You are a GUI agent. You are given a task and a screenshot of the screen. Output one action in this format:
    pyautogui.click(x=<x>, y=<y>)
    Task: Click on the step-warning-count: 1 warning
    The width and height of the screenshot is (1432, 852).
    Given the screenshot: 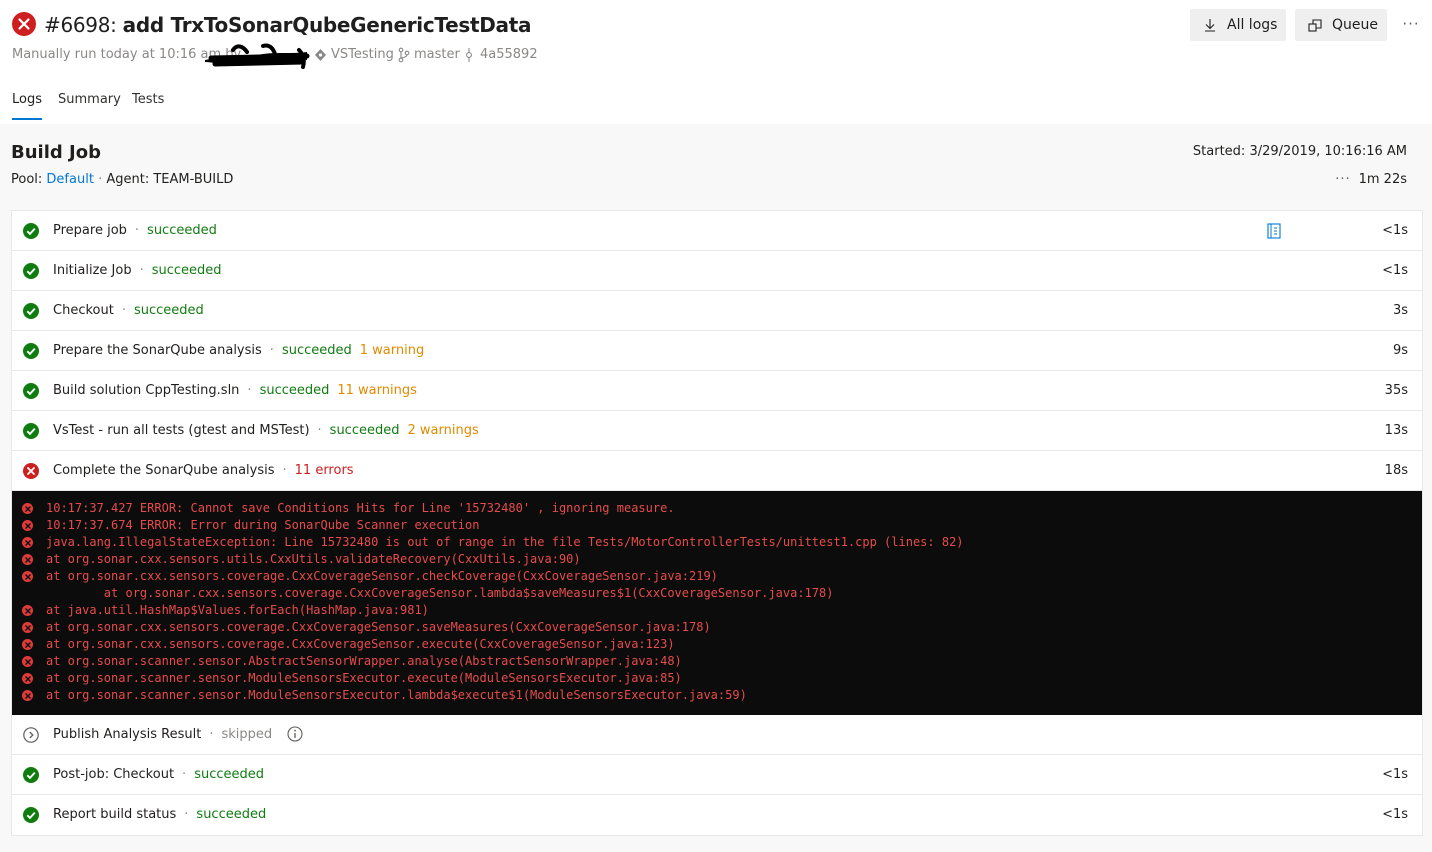 What is the action you would take?
    pyautogui.click(x=392, y=350)
    